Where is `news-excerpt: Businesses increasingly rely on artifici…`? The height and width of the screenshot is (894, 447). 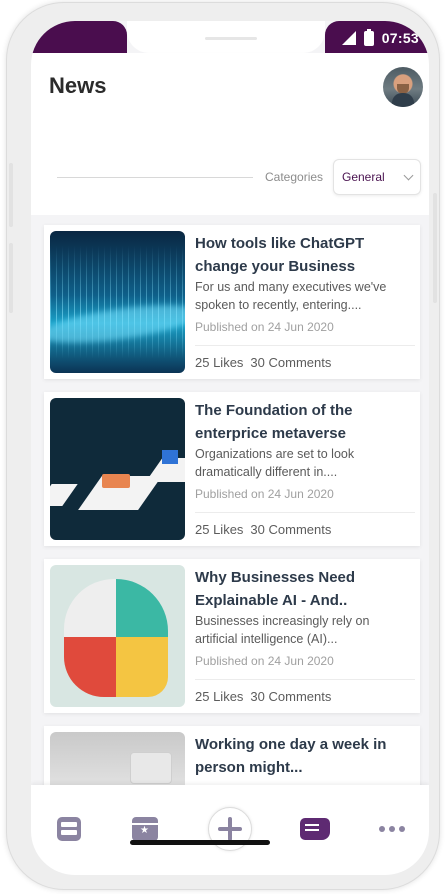 news-excerpt: Businesses increasingly rely on artifici… is located at coordinates (282, 630).